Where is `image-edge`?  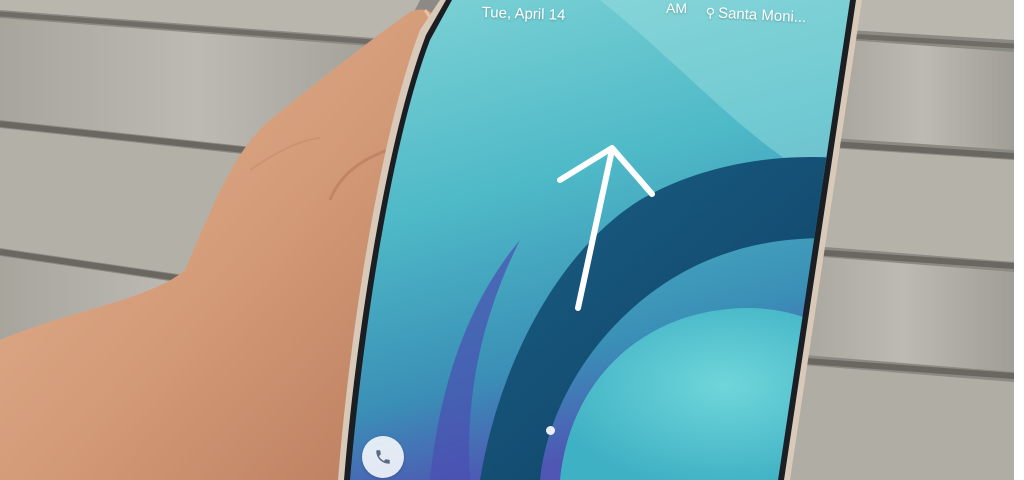
image-edge is located at coordinates (1019, 240).